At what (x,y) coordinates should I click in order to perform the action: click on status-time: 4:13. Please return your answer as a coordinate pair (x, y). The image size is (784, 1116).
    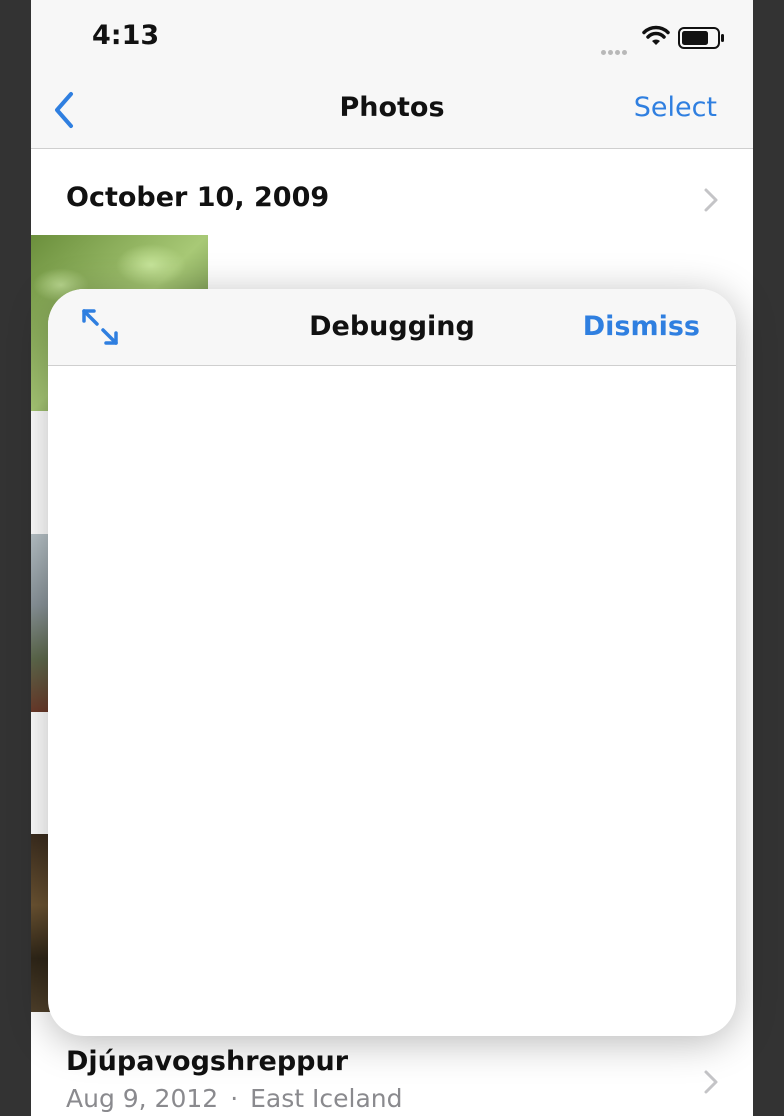
    Looking at the image, I should click on (126, 35).